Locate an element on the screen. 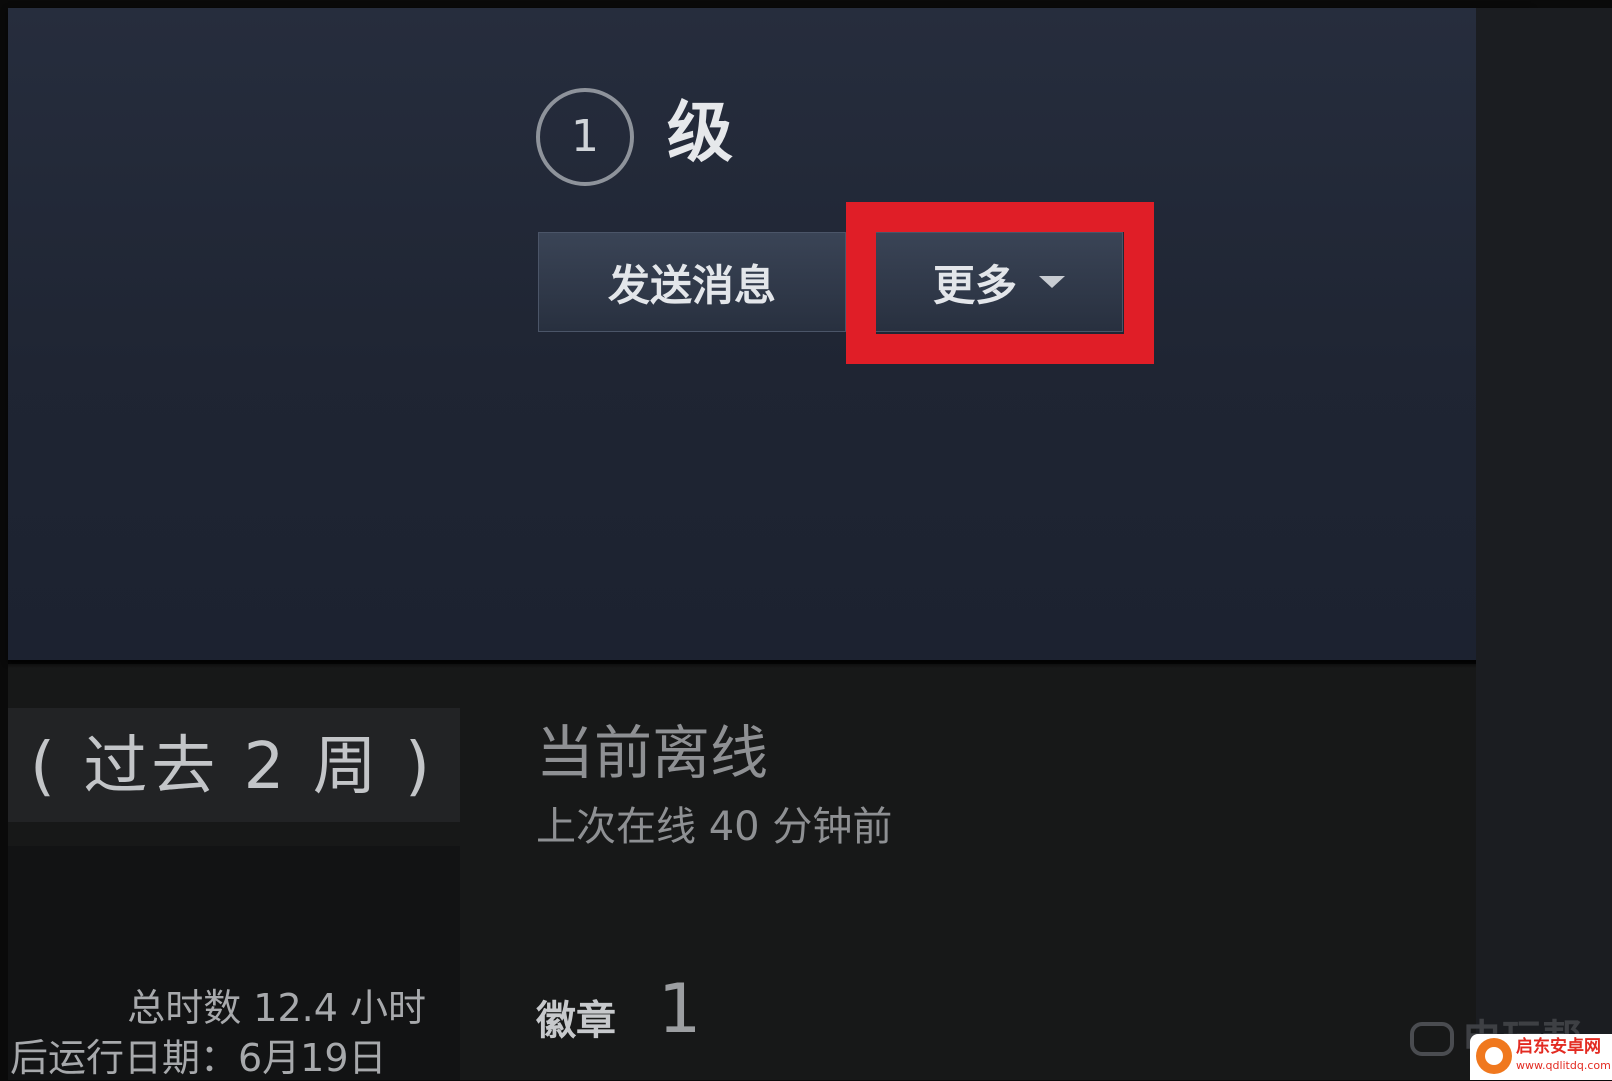 The height and width of the screenshot is (1081, 1612). badge-count: 1 is located at coordinates (680, 1009).